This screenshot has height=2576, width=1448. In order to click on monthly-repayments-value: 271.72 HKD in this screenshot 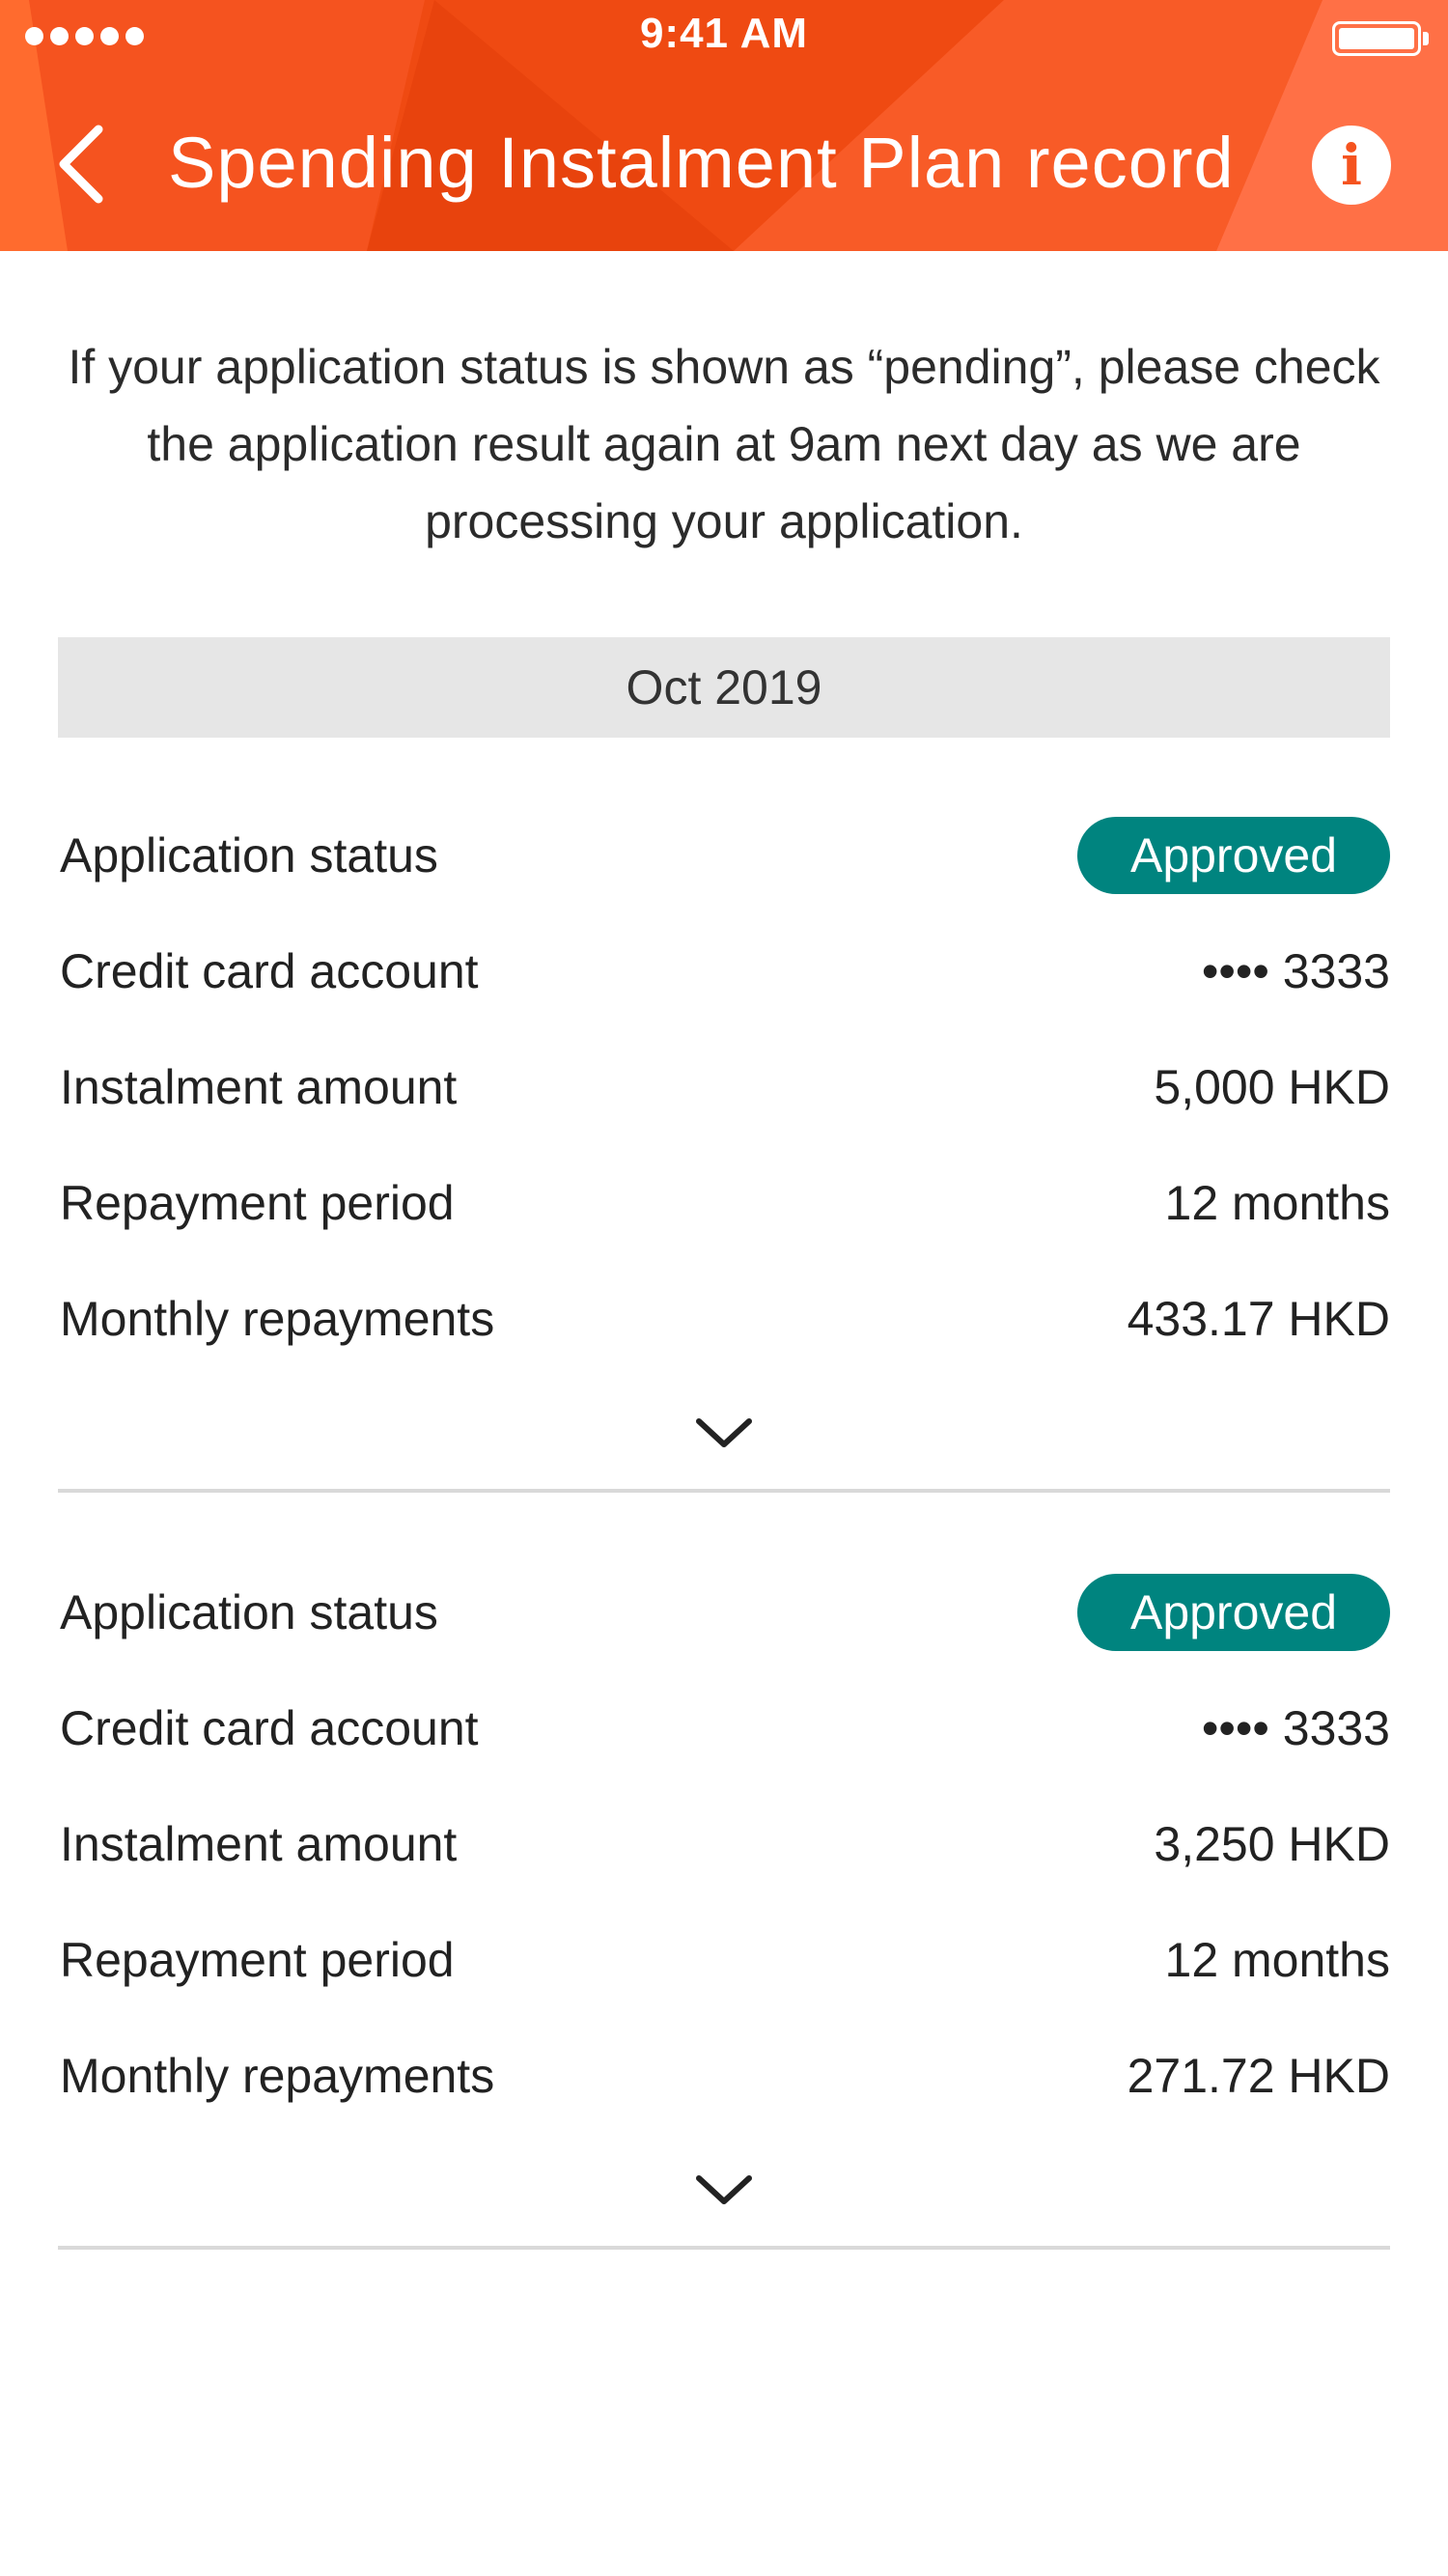, I will do `click(1259, 2076)`.